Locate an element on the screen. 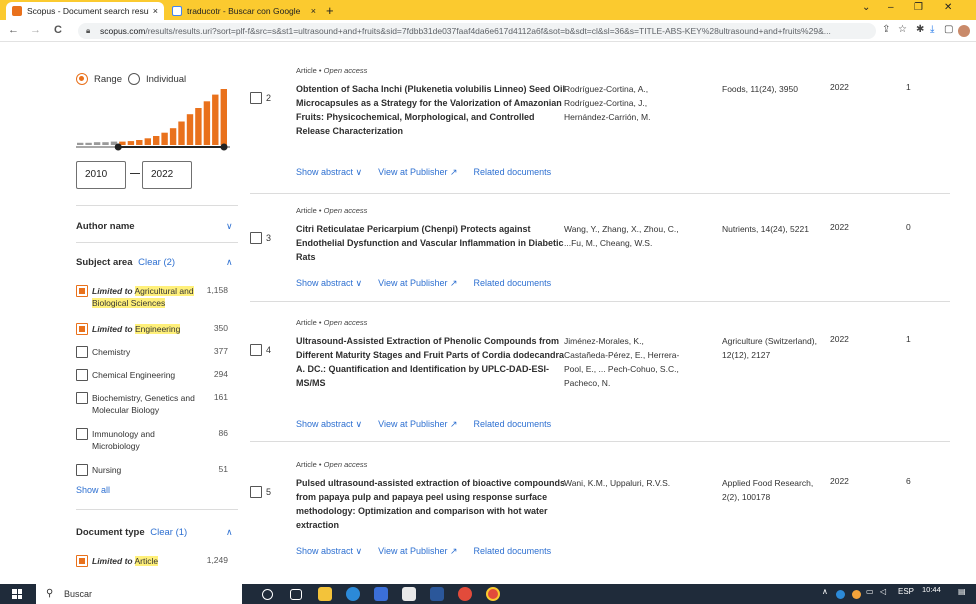 This screenshot has width=976, height=604. word-icon is located at coordinates (437, 594).